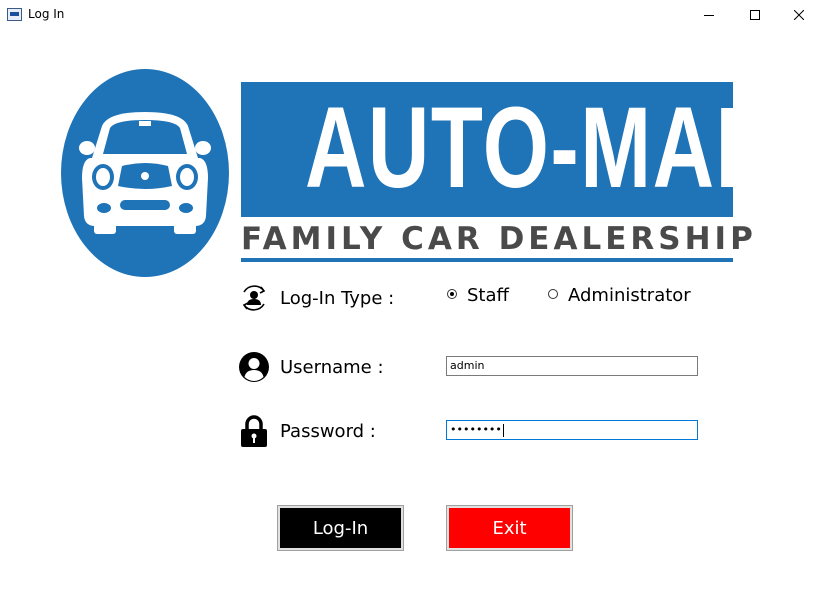  I want to click on car-icon, so click(145, 173).